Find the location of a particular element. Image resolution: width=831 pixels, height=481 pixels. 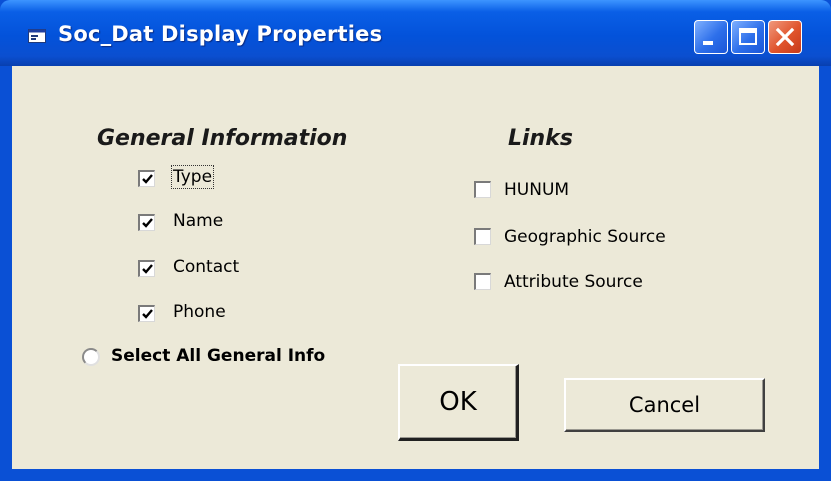

links-heading: Links is located at coordinates (540, 138).